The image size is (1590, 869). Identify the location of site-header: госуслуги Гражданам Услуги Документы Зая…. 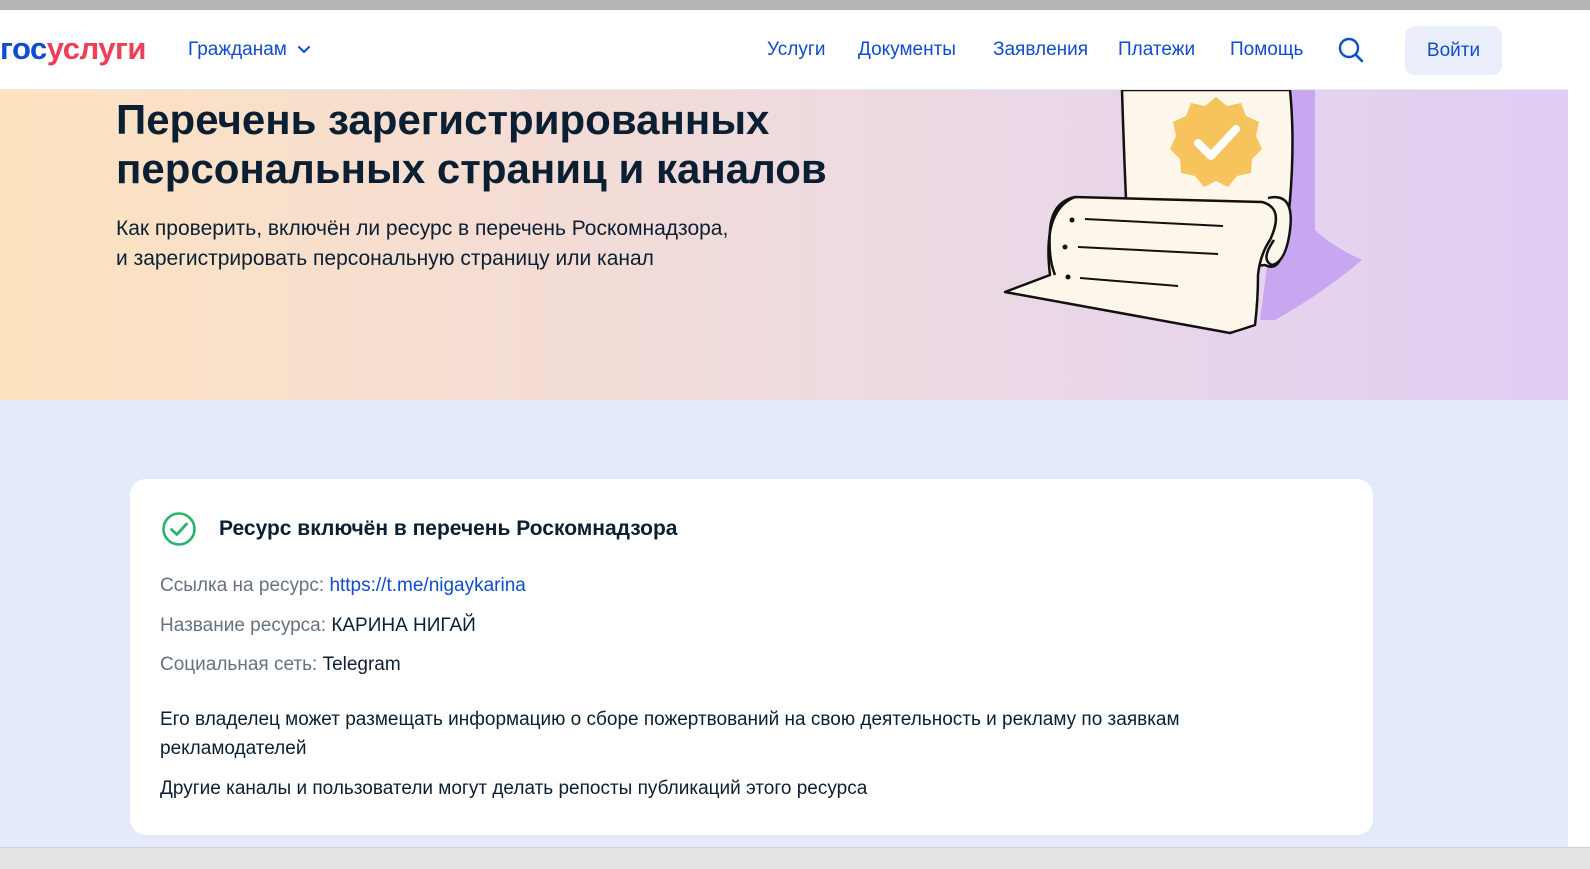
(795, 50).